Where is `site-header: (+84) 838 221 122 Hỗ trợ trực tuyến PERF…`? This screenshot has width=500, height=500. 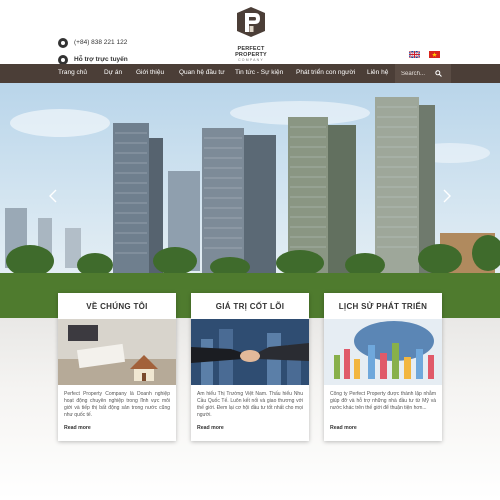
site-header: (+84) 838 221 122 Hỗ trợ trực tuyến PERF… is located at coordinates (250, 32).